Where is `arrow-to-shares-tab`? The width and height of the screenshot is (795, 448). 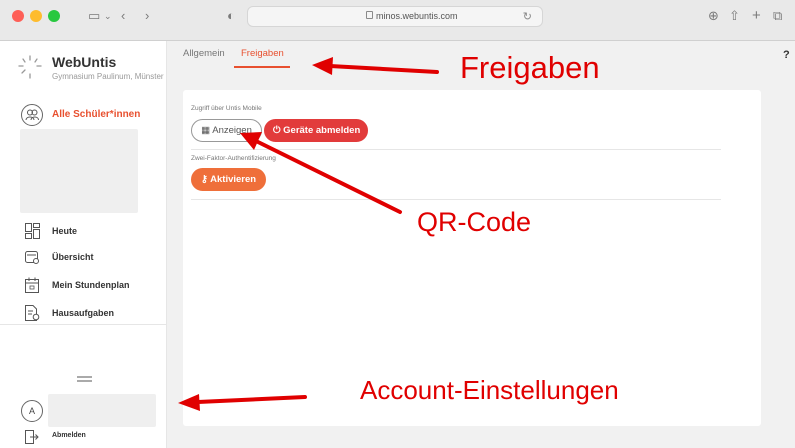
arrow-to-shares-tab is located at coordinates (383, 69).